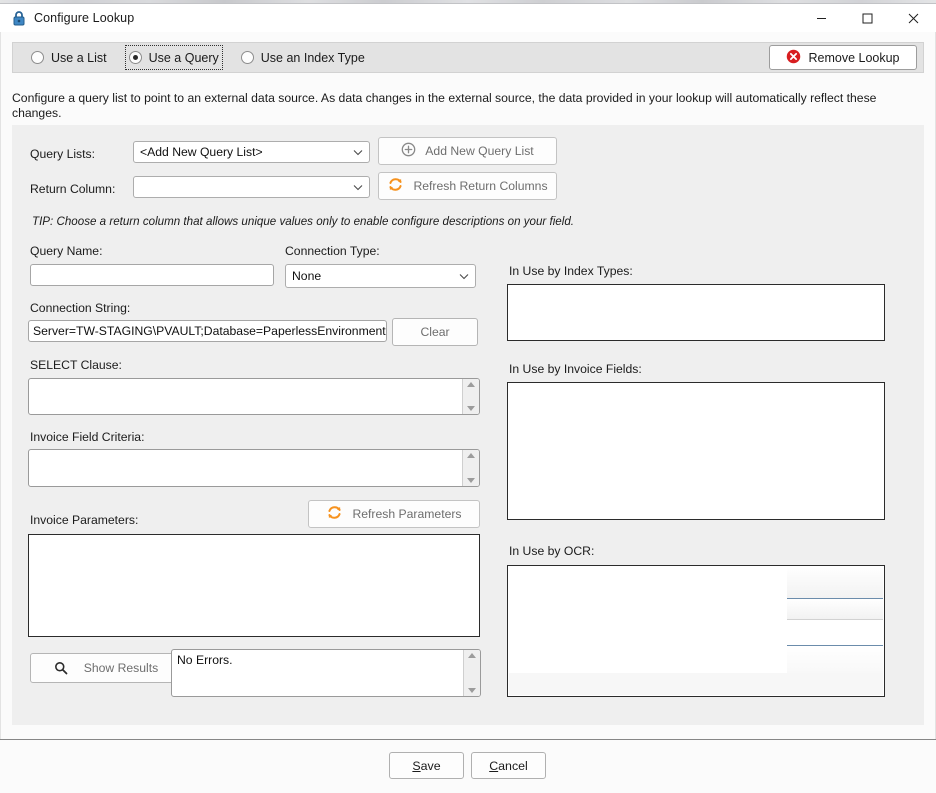 The width and height of the screenshot is (936, 793). Describe the element at coordinates (84, 520) in the screenshot. I see `invoice-parameters-label: Invoice Parameters:` at that location.